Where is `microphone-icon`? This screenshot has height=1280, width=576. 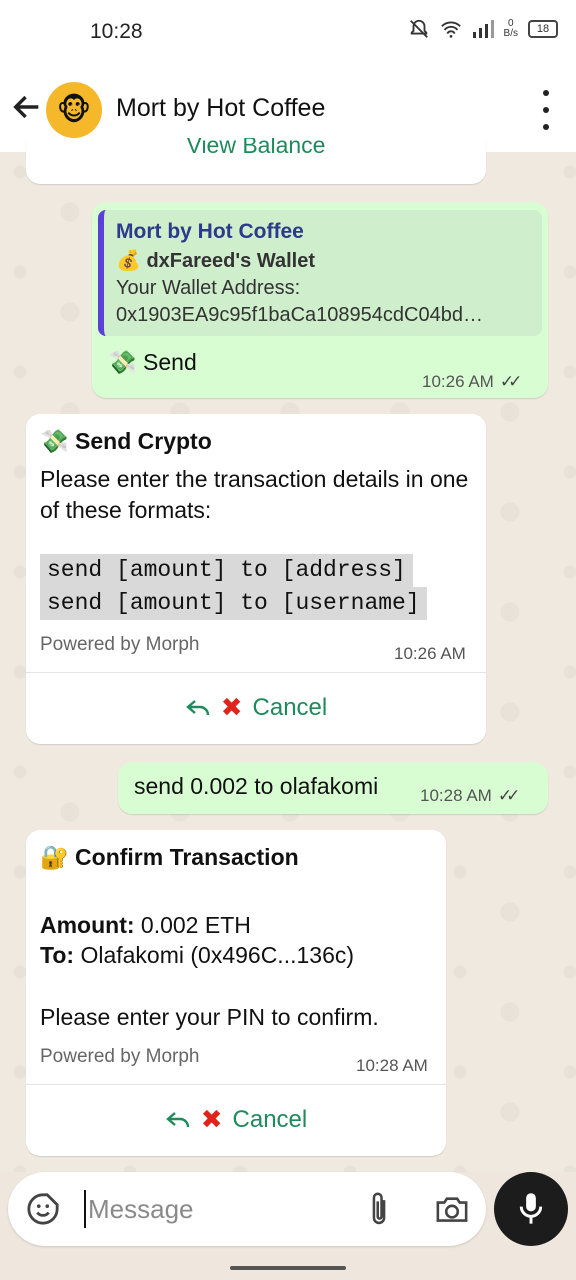
microphone-icon is located at coordinates (531, 1208).